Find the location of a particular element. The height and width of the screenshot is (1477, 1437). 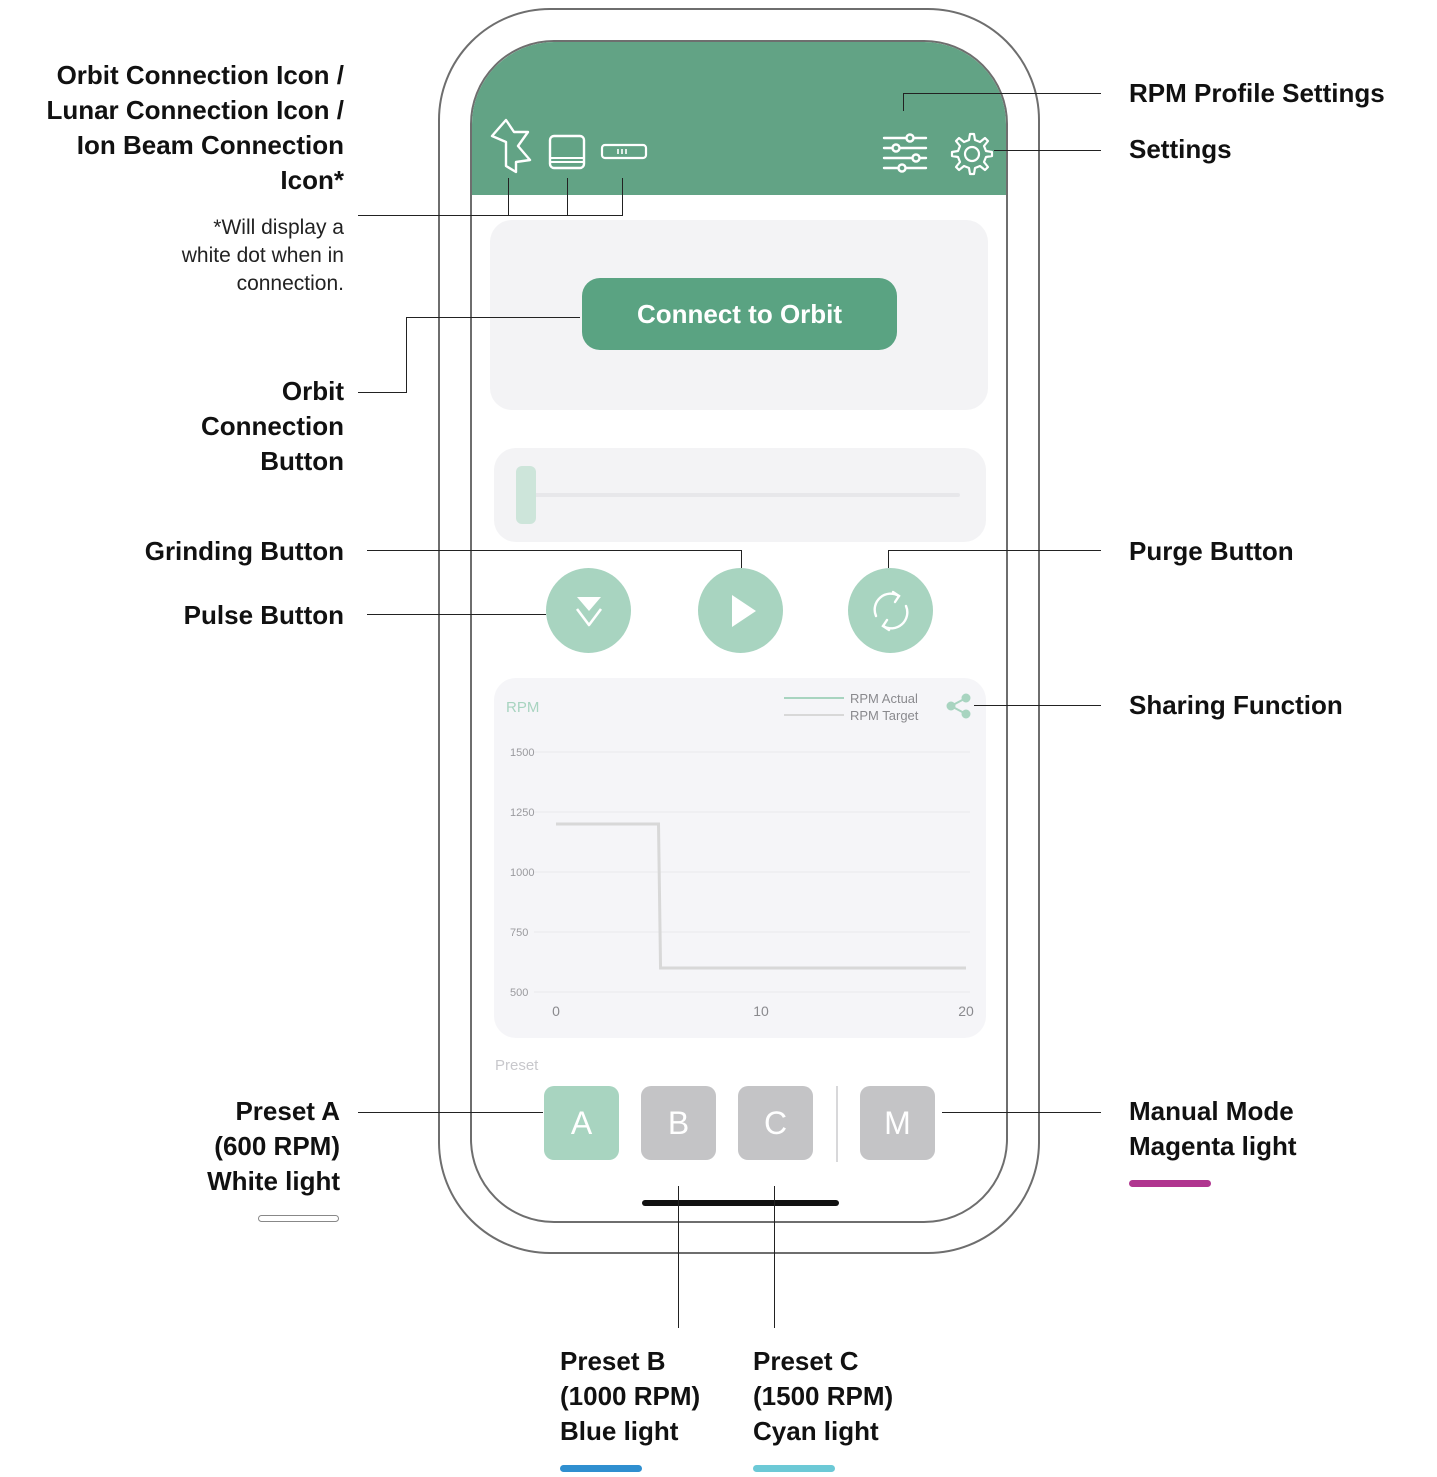

sharing-function-callout: Sharing Function is located at coordinates (1236, 705).